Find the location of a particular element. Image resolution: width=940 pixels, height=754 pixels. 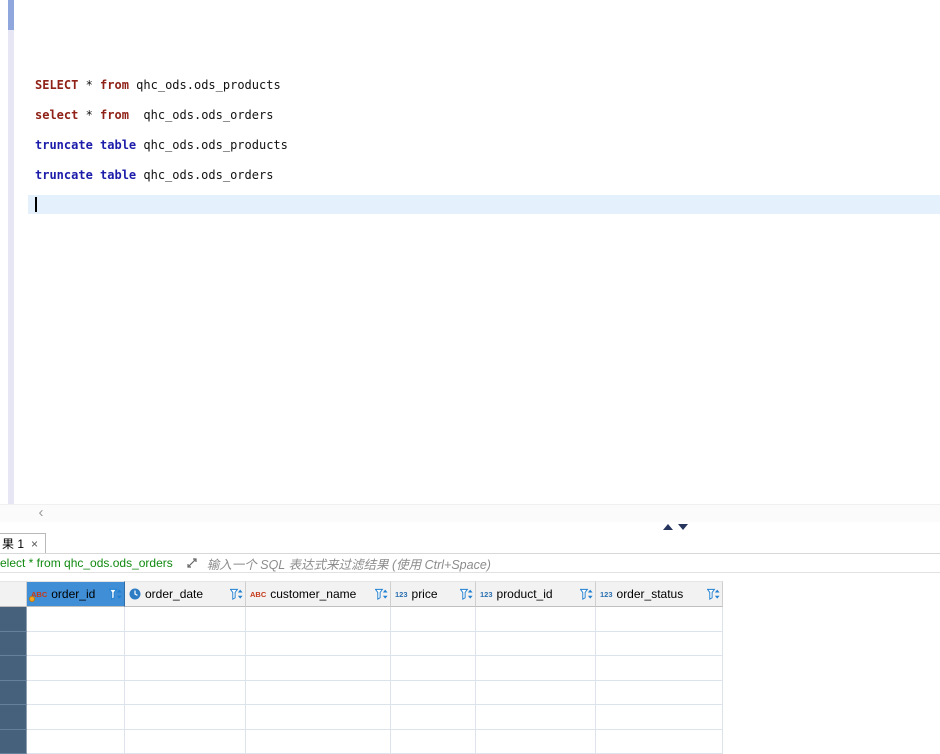

editor-horizontal-scrollbar: ‹ is located at coordinates (470, 513).